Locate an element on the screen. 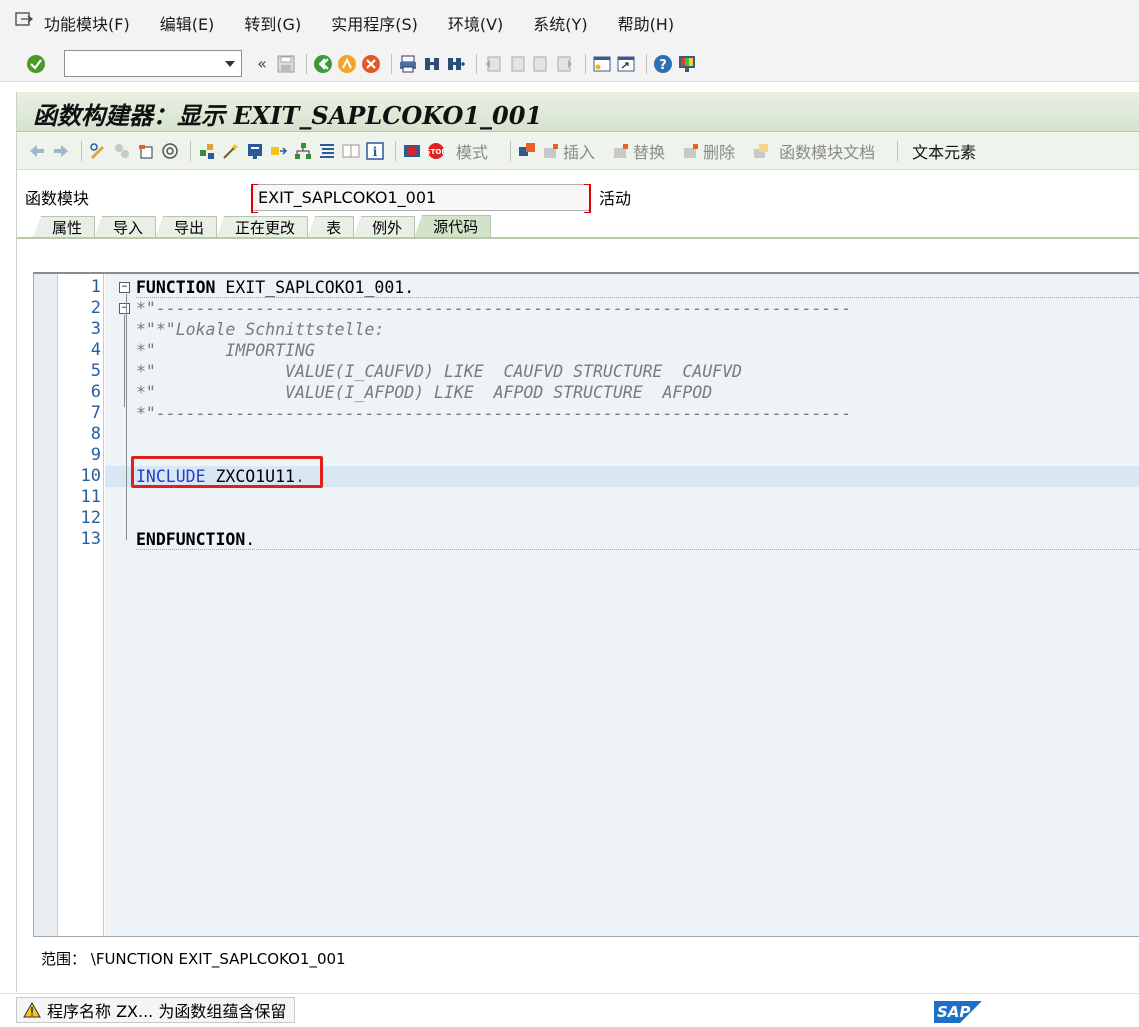 This screenshot has height=1027, width=1139. last-page-icon is located at coordinates (565, 64).